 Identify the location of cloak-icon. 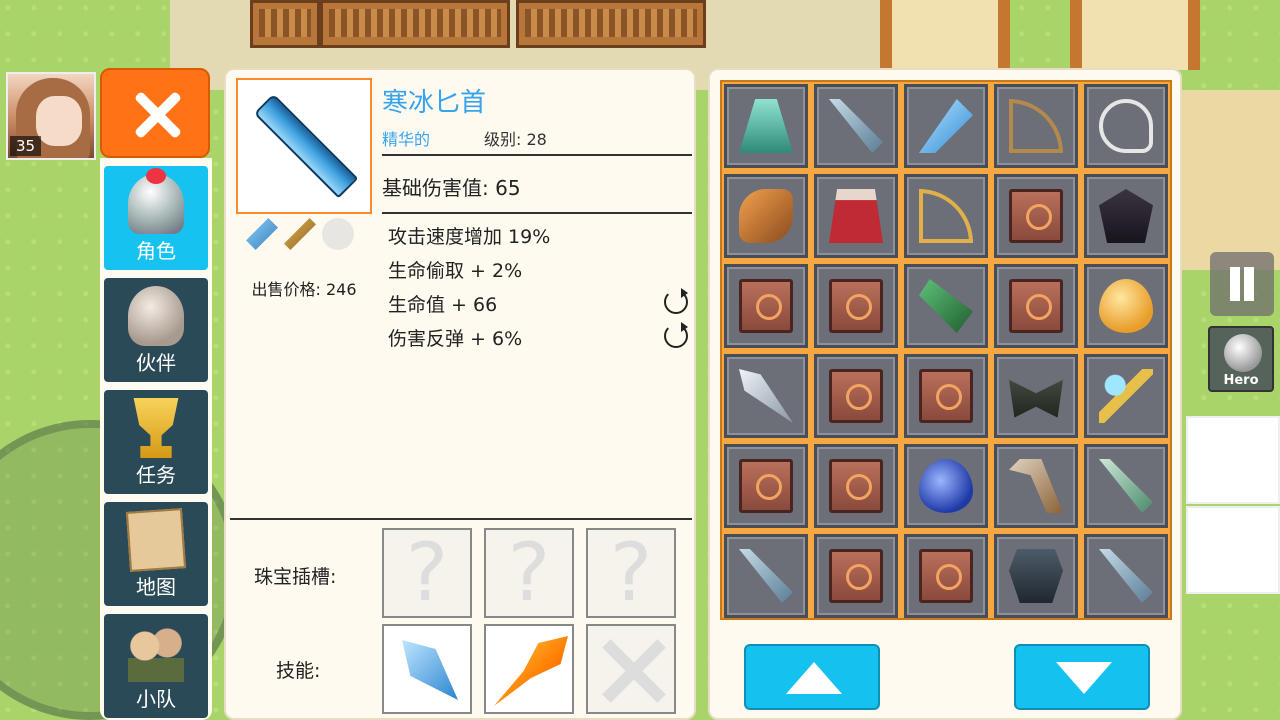
(766, 126).